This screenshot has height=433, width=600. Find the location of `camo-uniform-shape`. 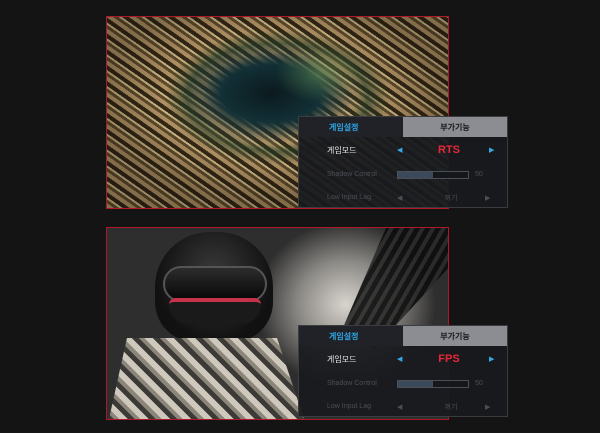

camo-uniform-shape is located at coordinates (207, 378).